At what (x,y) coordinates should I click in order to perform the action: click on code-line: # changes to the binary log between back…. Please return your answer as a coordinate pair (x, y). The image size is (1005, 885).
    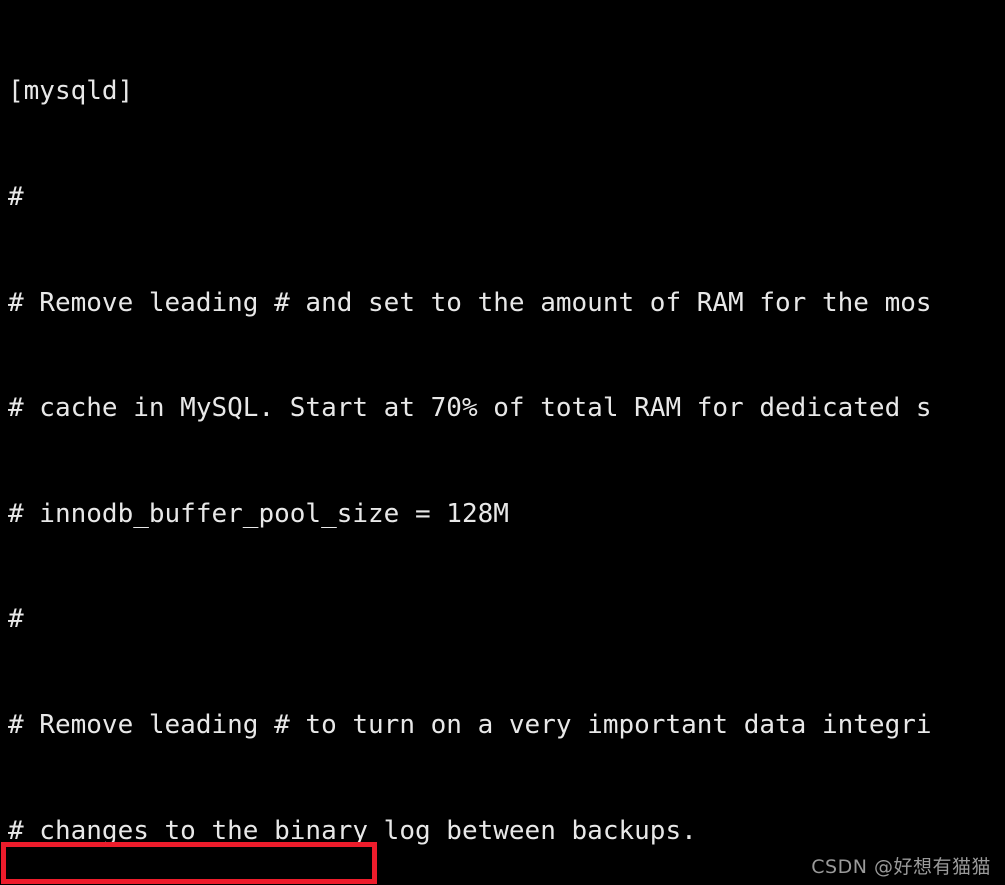
    Looking at the image, I should click on (352, 830).